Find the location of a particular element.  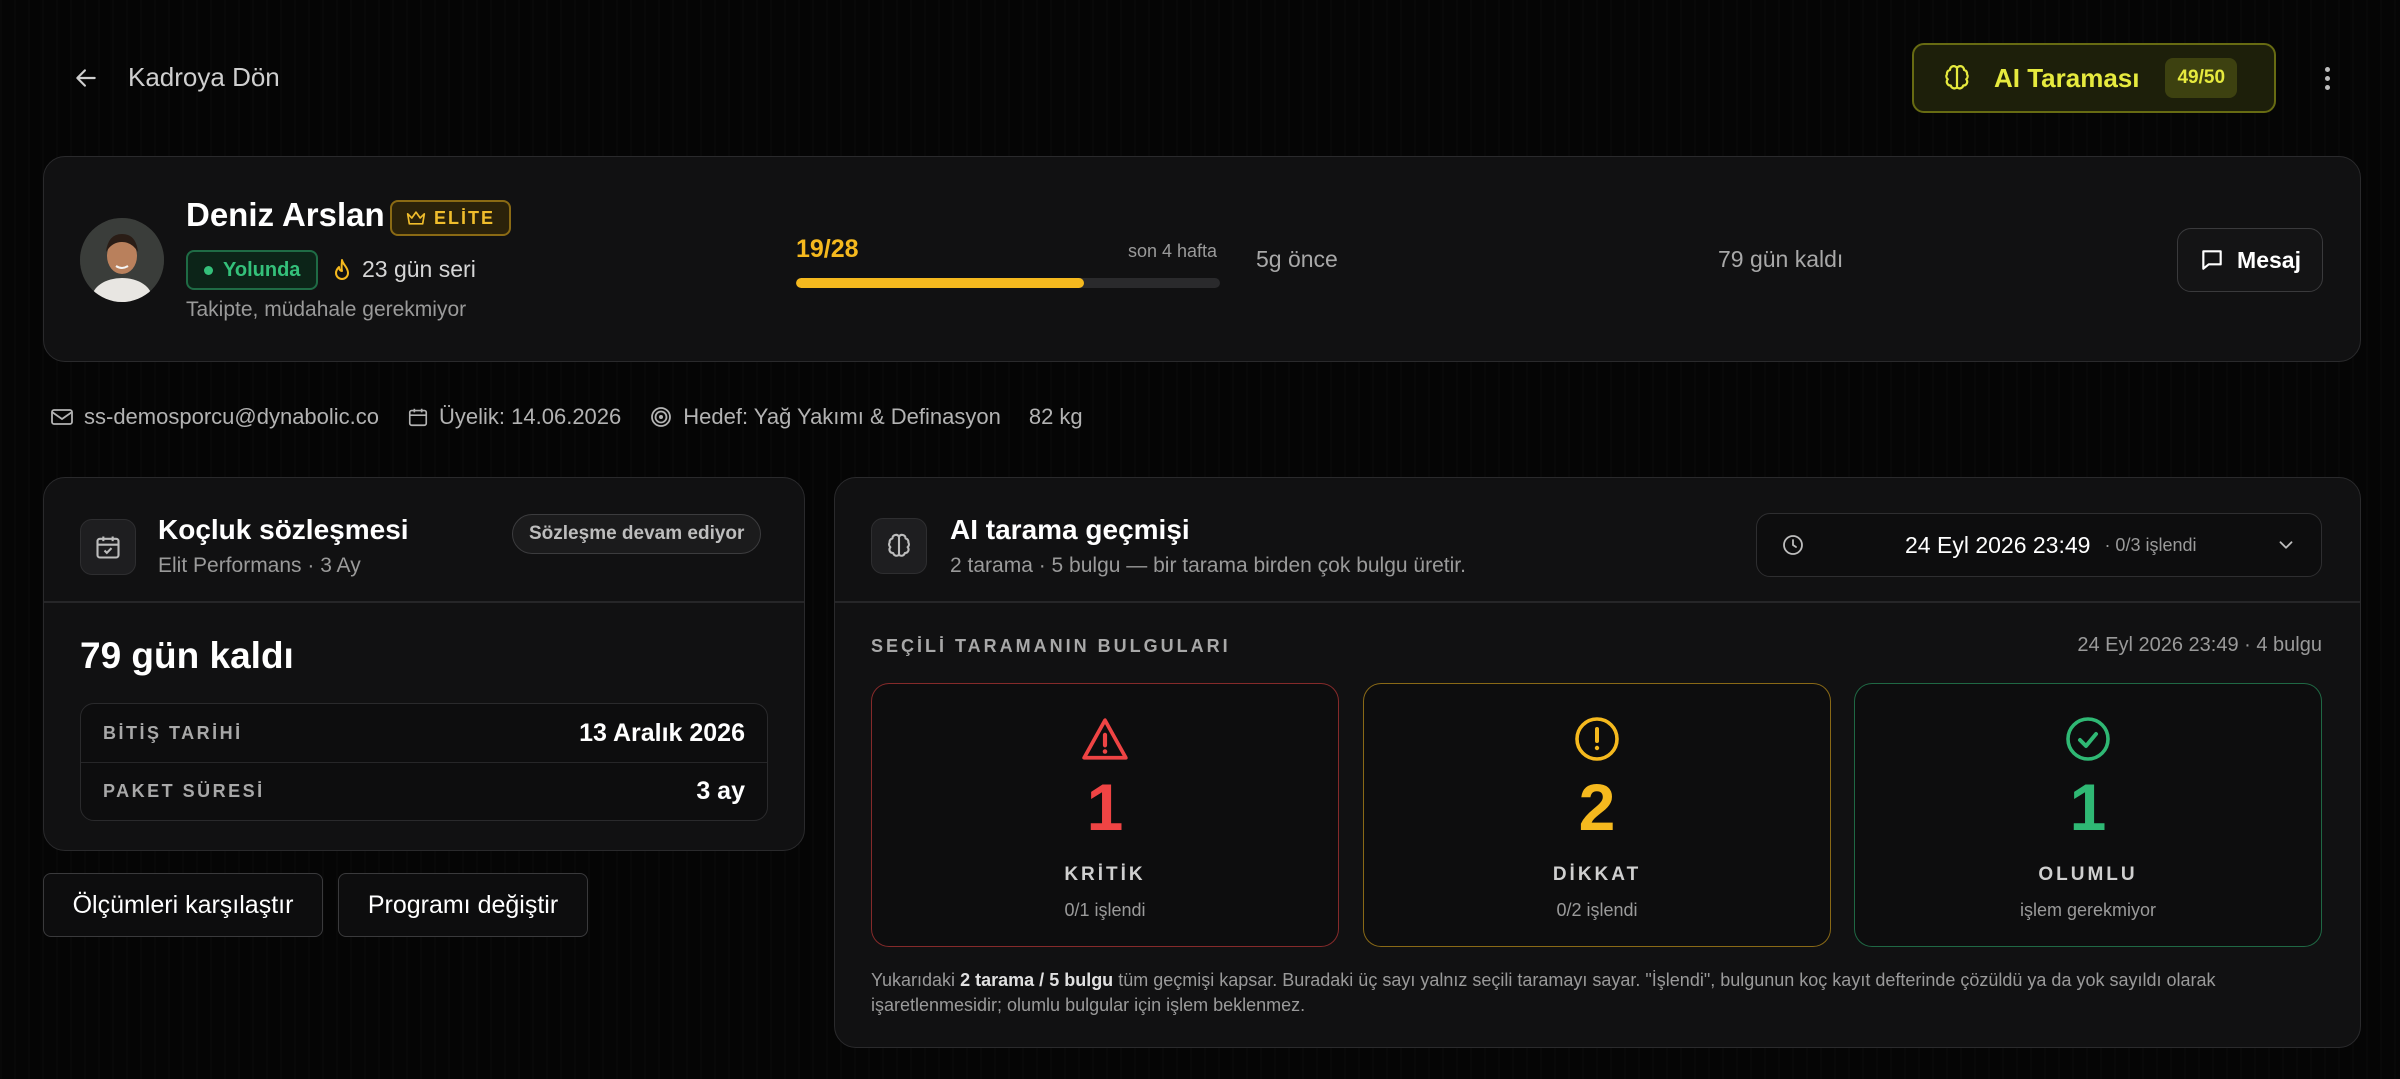

attention-label: DİKKAT is located at coordinates (1597, 874).